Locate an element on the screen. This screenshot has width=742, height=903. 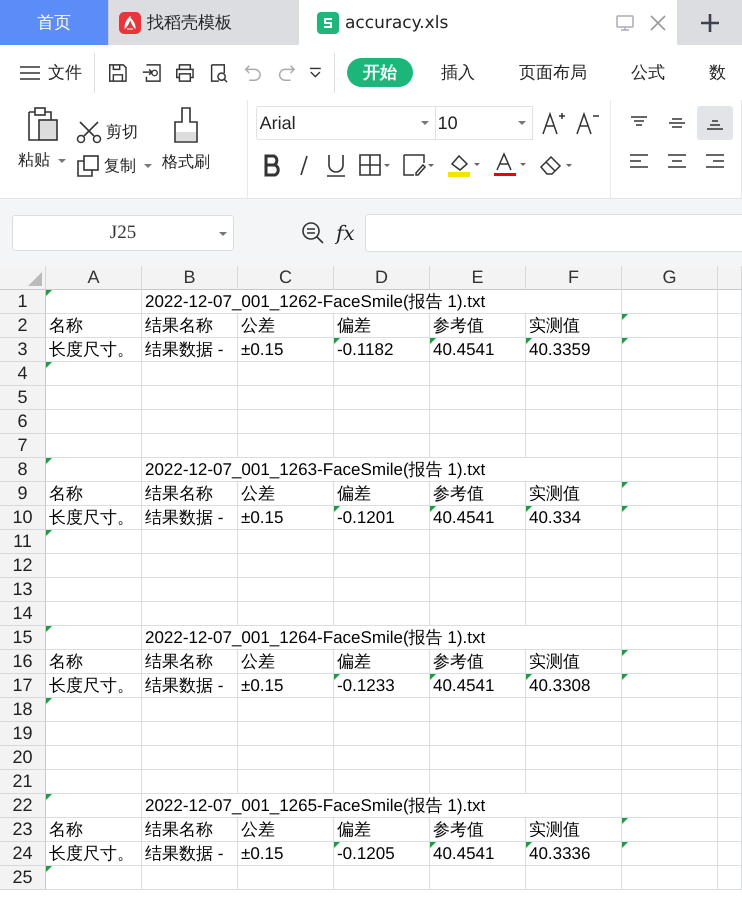
table-cell: 名称 is located at coordinates (94, 662).